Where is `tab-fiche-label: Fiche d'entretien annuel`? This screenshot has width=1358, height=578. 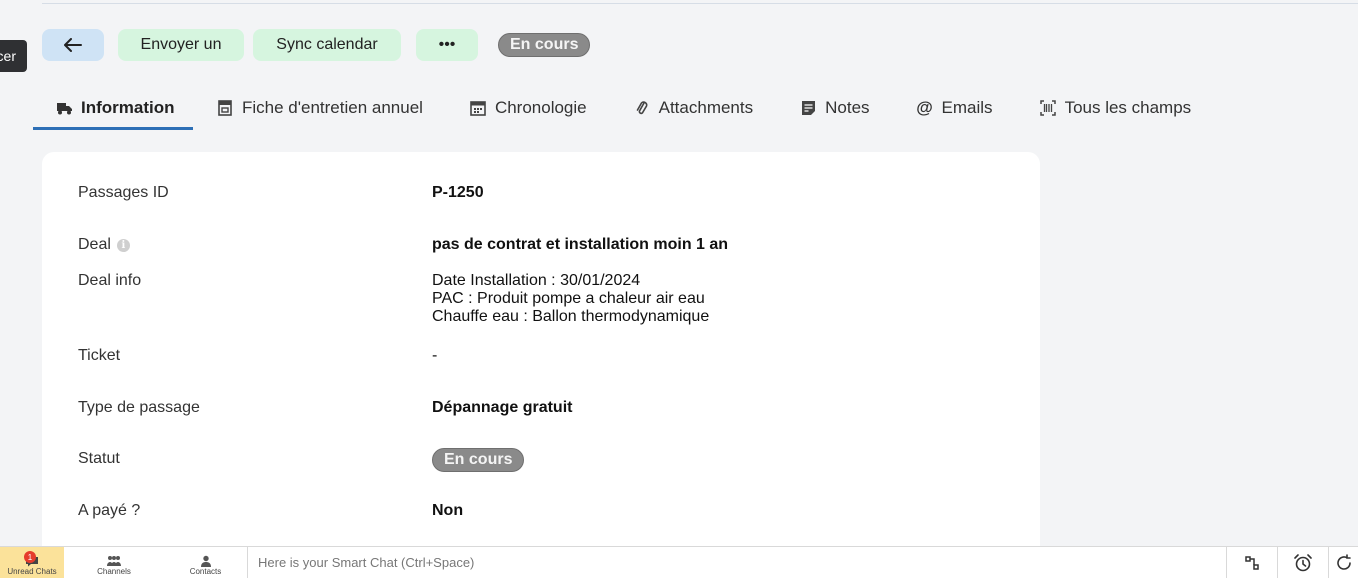 tab-fiche-label: Fiche d'entretien annuel is located at coordinates (332, 107).